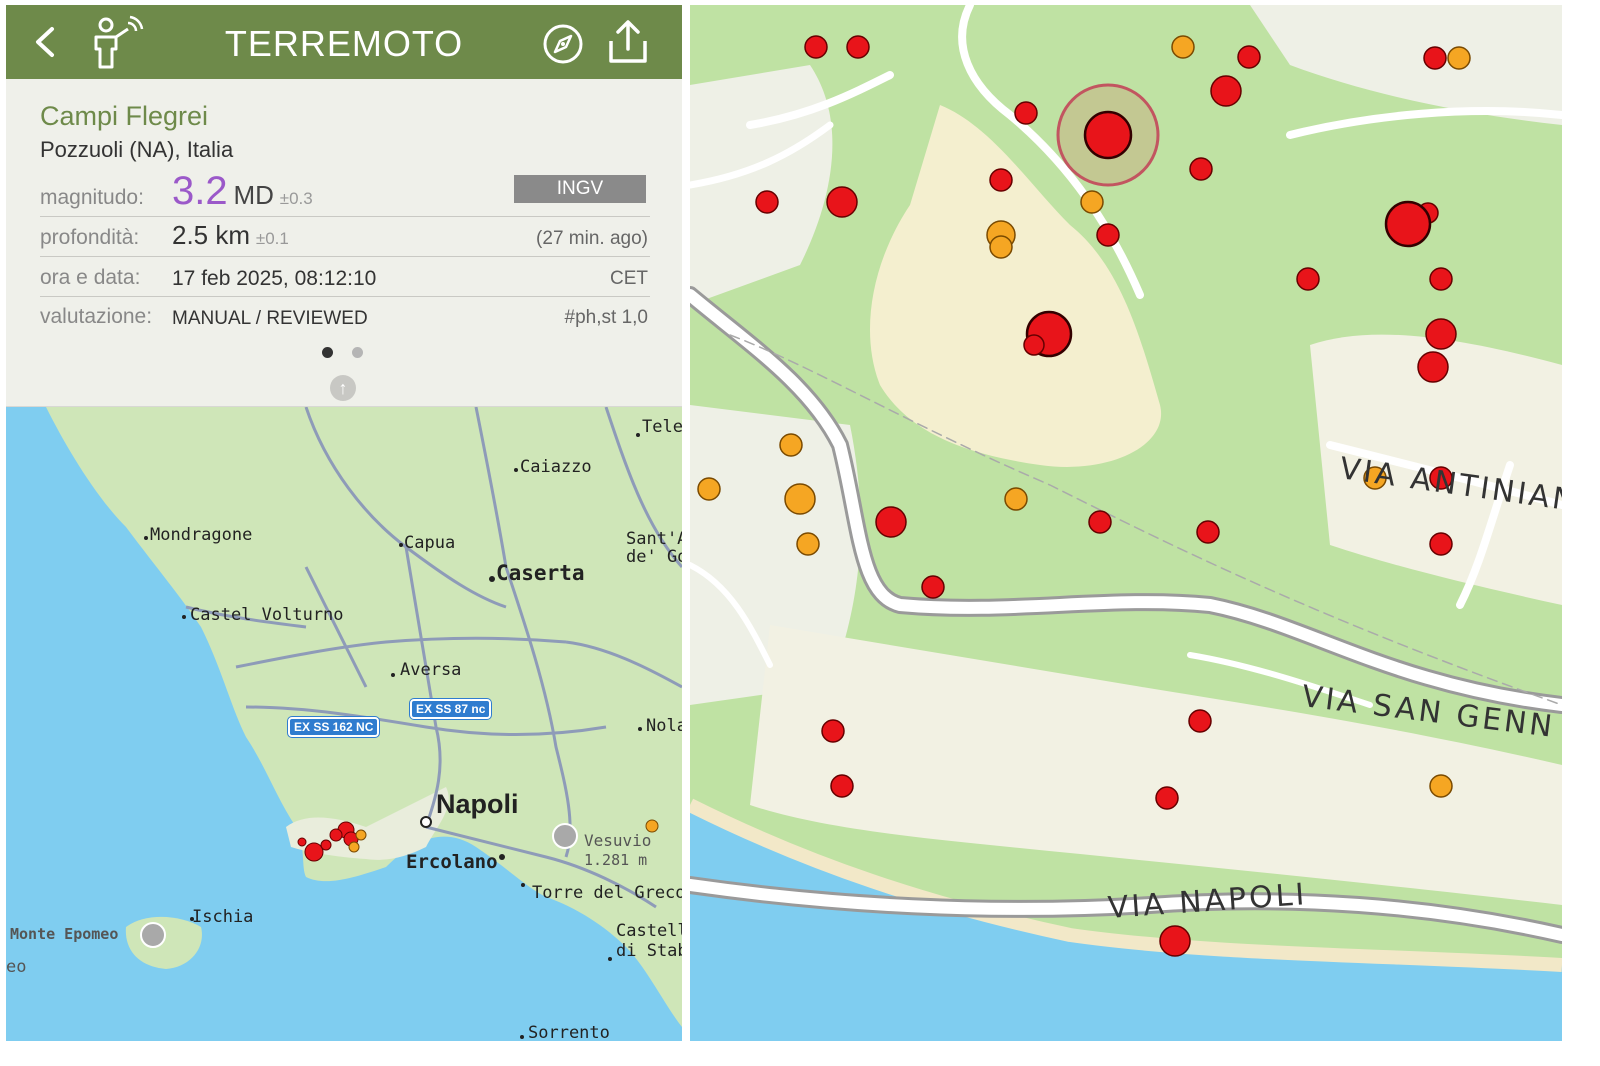 Image resolution: width=1600 pixels, height=1066 pixels. Describe the element at coordinates (201, 535) in the screenshot. I see `town-label: Mondragone` at that location.